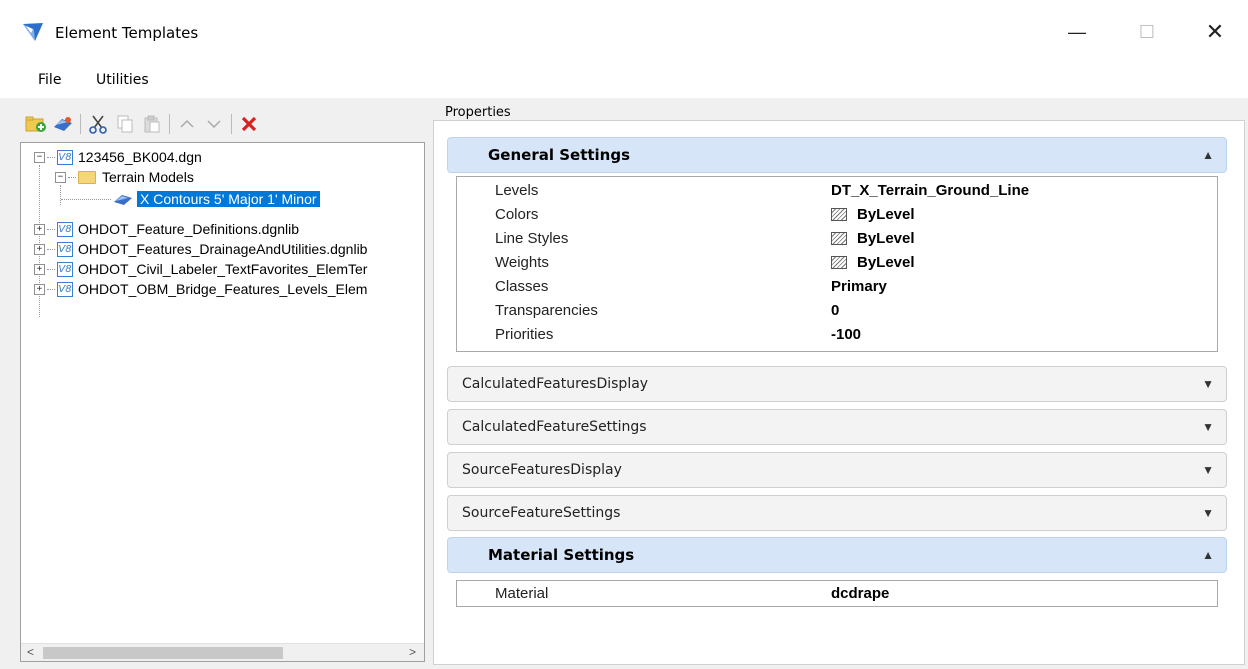 This screenshot has width=1248, height=669. What do you see at coordinates (80, 124) in the screenshot?
I see `toolbar-separator` at bounding box center [80, 124].